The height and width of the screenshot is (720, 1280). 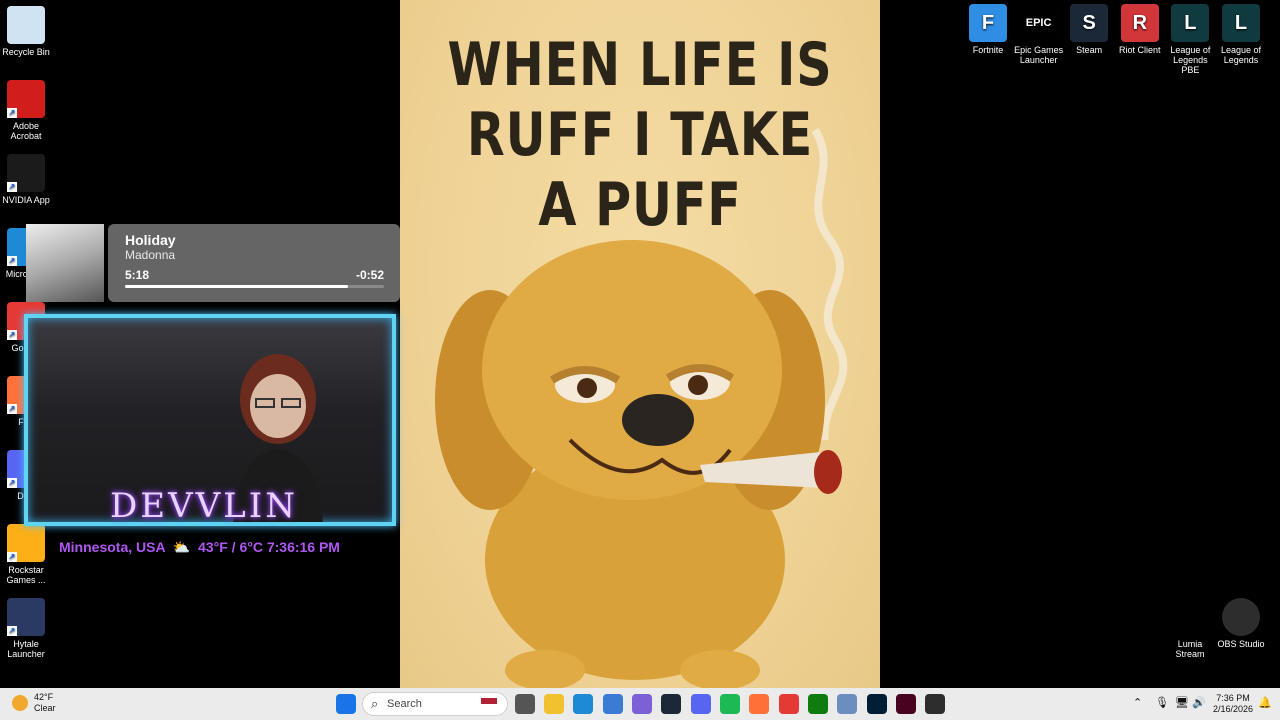 I want to click on progress-bar, so click(x=254, y=286).